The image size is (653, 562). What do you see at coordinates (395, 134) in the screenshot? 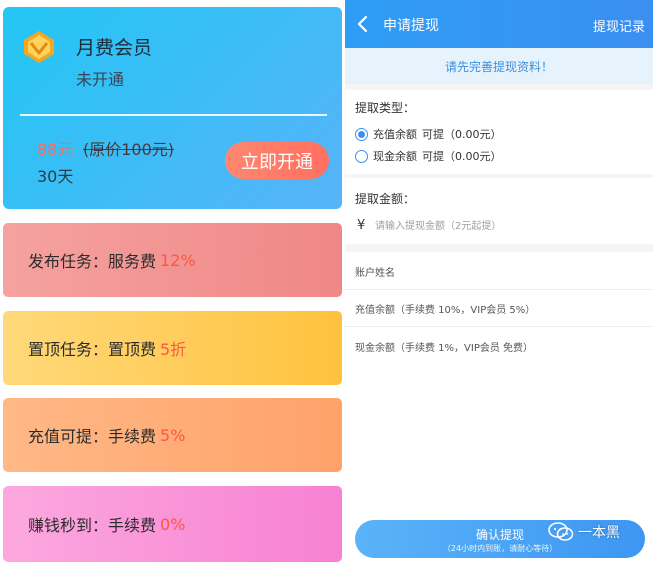
I see `option-label: 充值余额` at bounding box center [395, 134].